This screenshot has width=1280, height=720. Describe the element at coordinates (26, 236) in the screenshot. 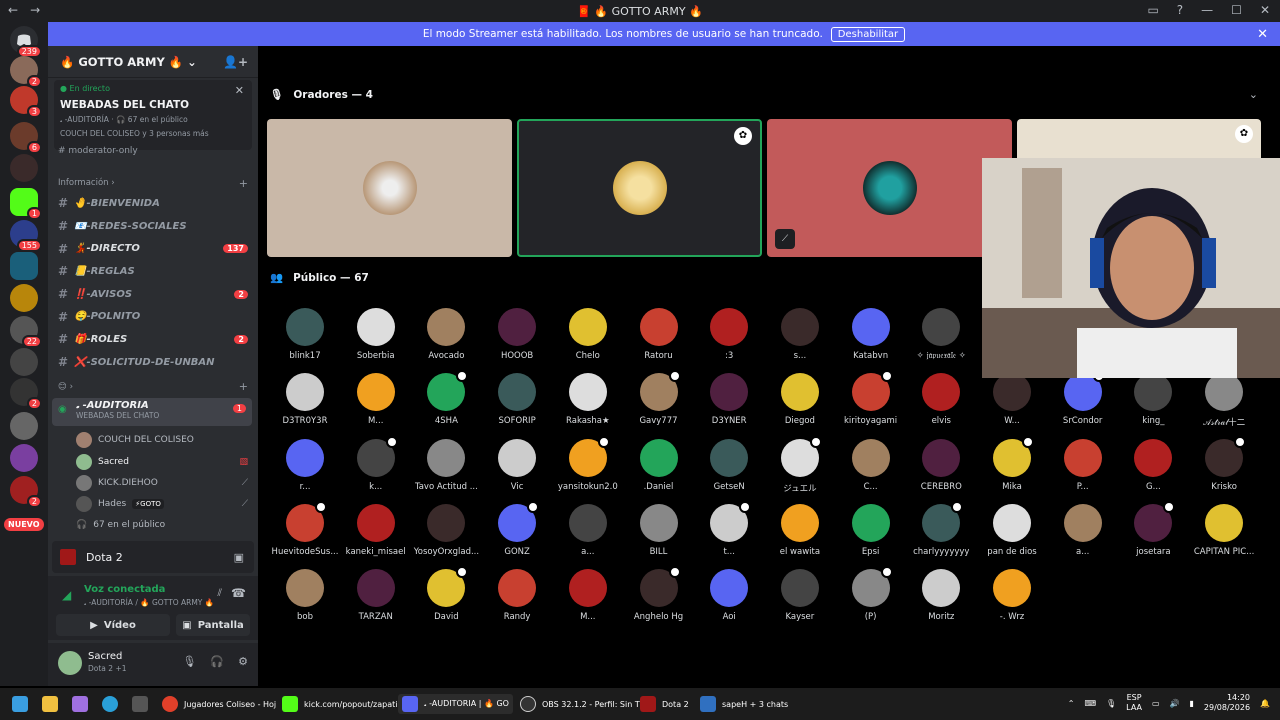

I see `server-icon: 155` at that location.